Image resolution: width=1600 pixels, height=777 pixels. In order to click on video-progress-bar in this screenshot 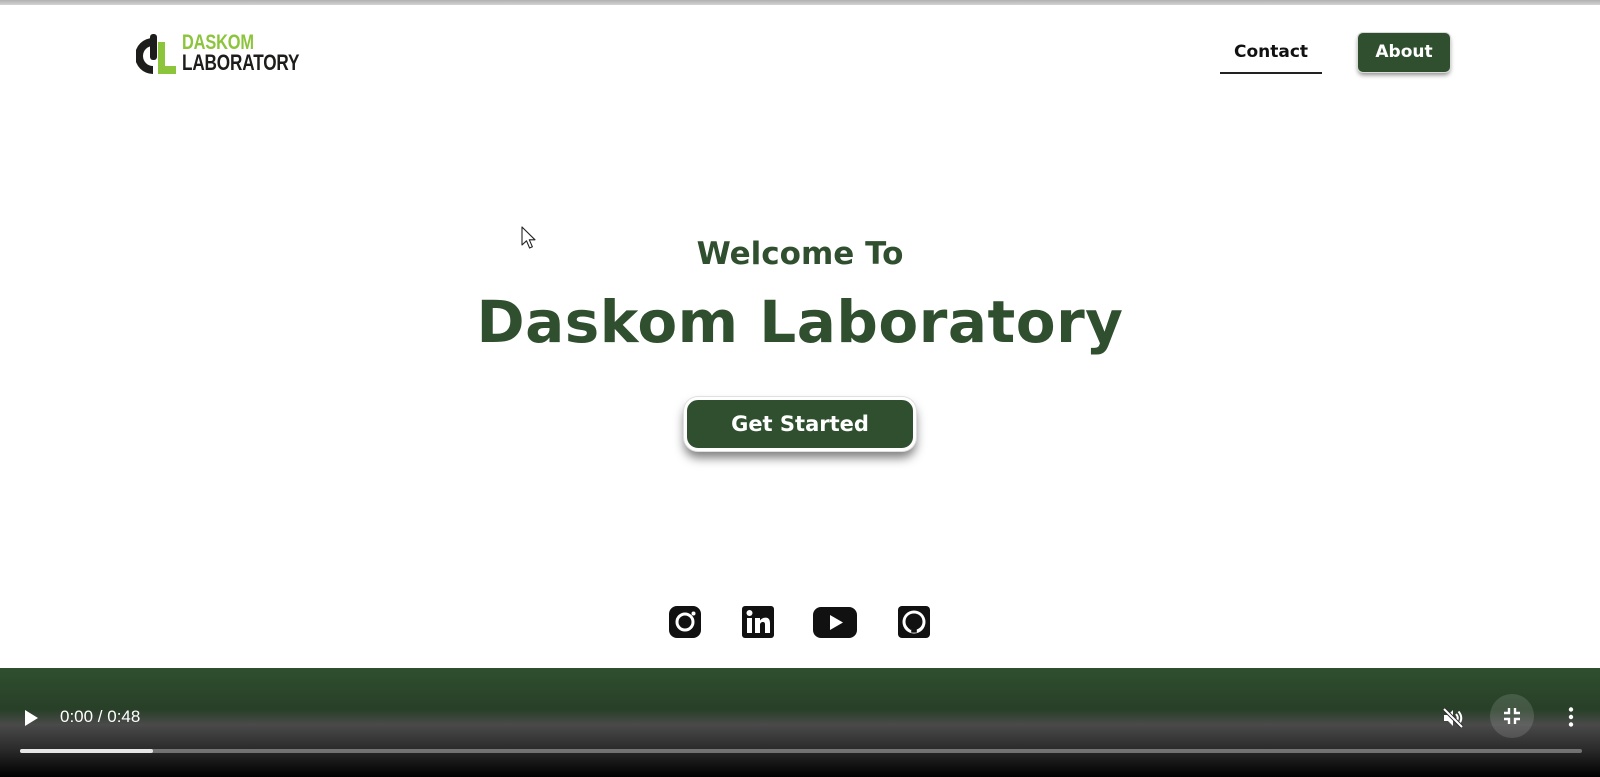, I will do `click(801, 751)`.